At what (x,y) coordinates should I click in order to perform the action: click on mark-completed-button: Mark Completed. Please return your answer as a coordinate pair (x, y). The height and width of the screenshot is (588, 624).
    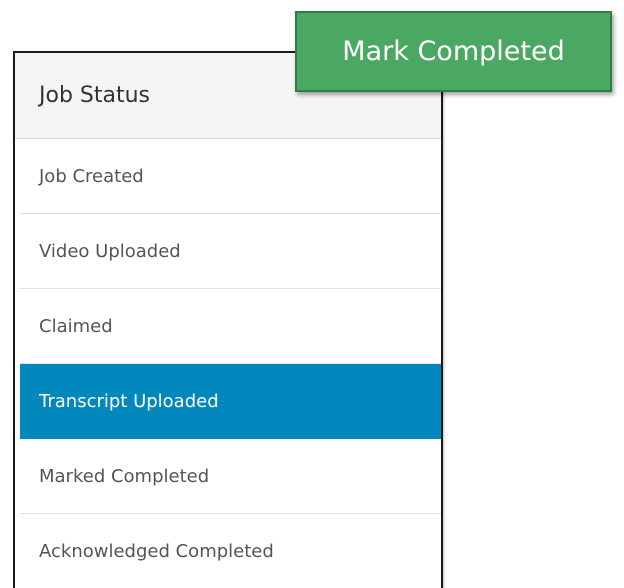
    Looking at the image, I should click on (453, 51).